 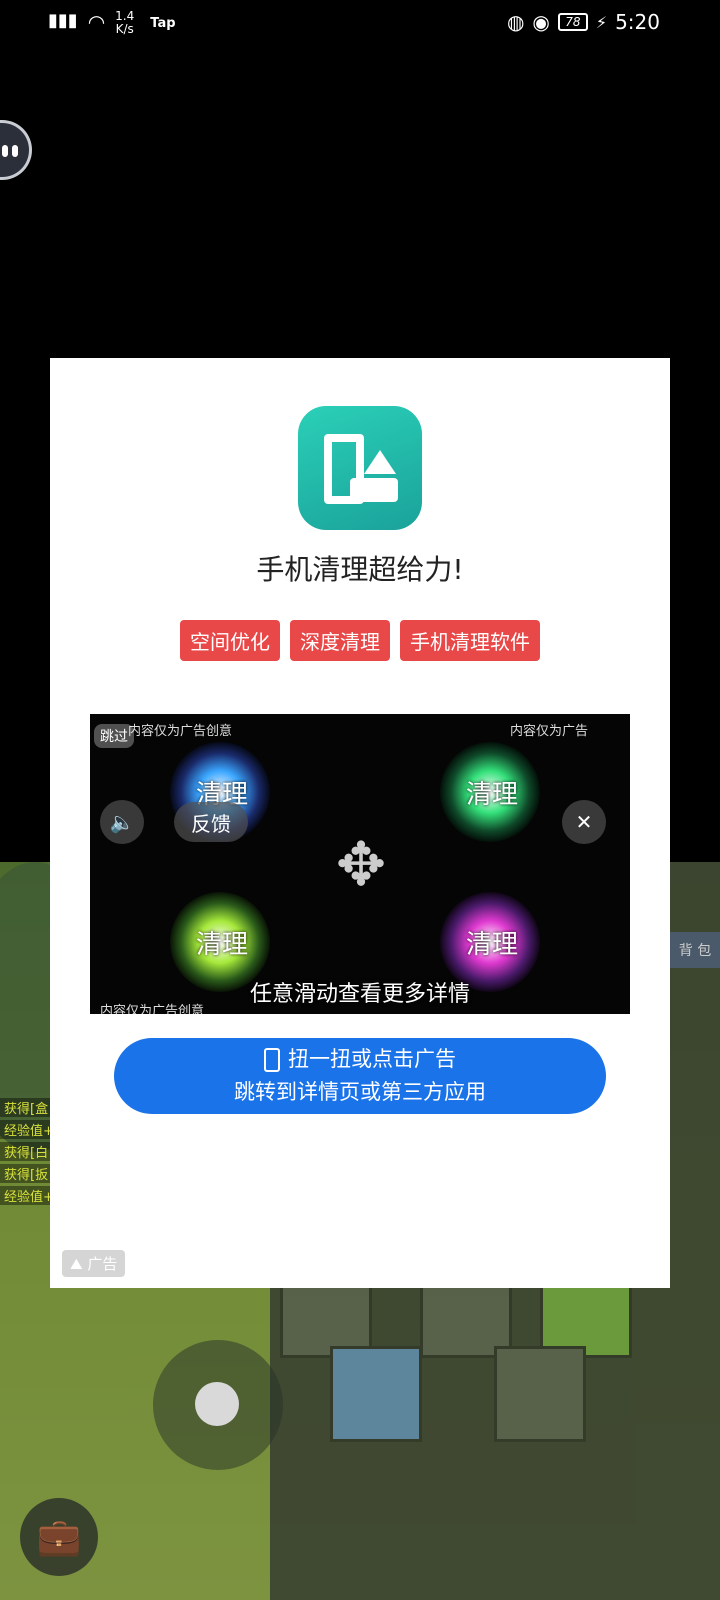 What do you see at coordinates (94, 1263) in the screenshot?
I see `ad-badge: ⛰ 广告` at bounding box center [94, 1263].